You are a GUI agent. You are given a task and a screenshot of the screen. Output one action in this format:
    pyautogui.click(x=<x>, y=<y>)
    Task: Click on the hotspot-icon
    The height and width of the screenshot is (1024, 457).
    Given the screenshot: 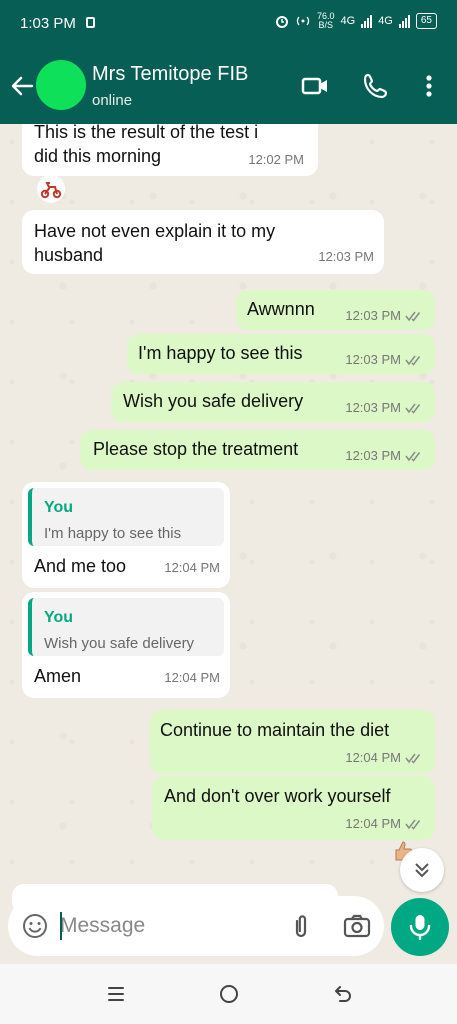 What is the action you would take?
    pyautogui.click(x=303, y=21)
    